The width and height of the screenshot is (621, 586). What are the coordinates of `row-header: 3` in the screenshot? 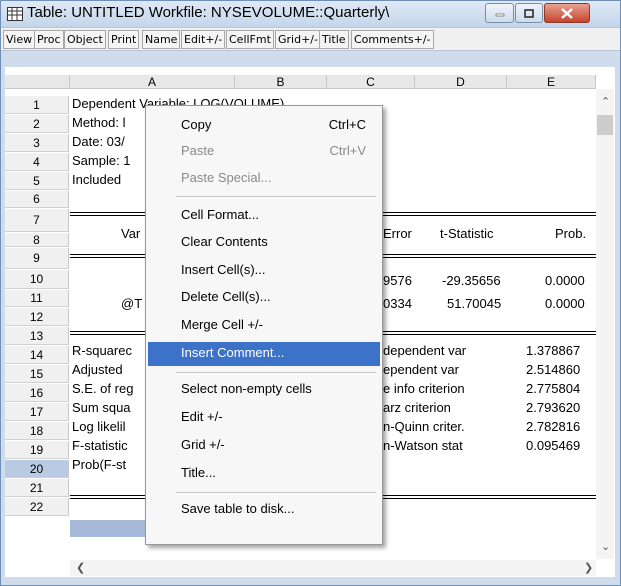 It's located at (37, 143).